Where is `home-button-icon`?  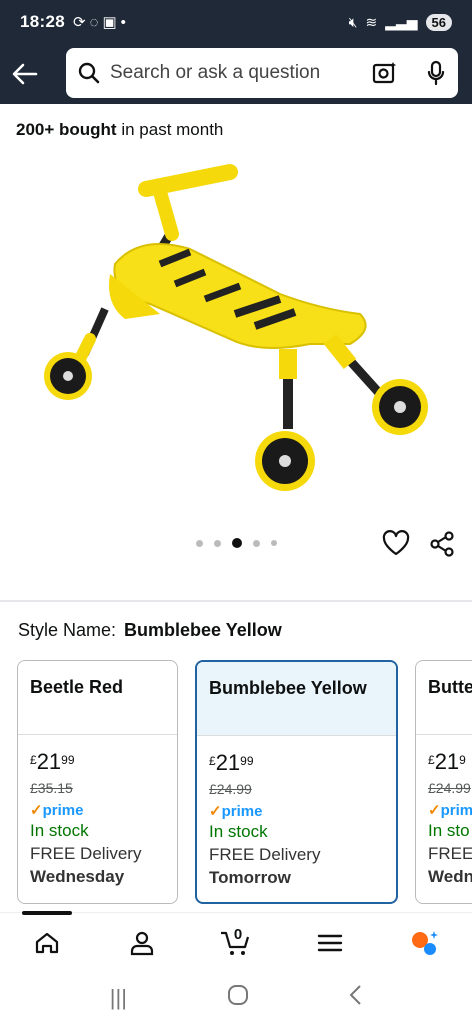
home-button-icon is located at coordinates (238, 998).